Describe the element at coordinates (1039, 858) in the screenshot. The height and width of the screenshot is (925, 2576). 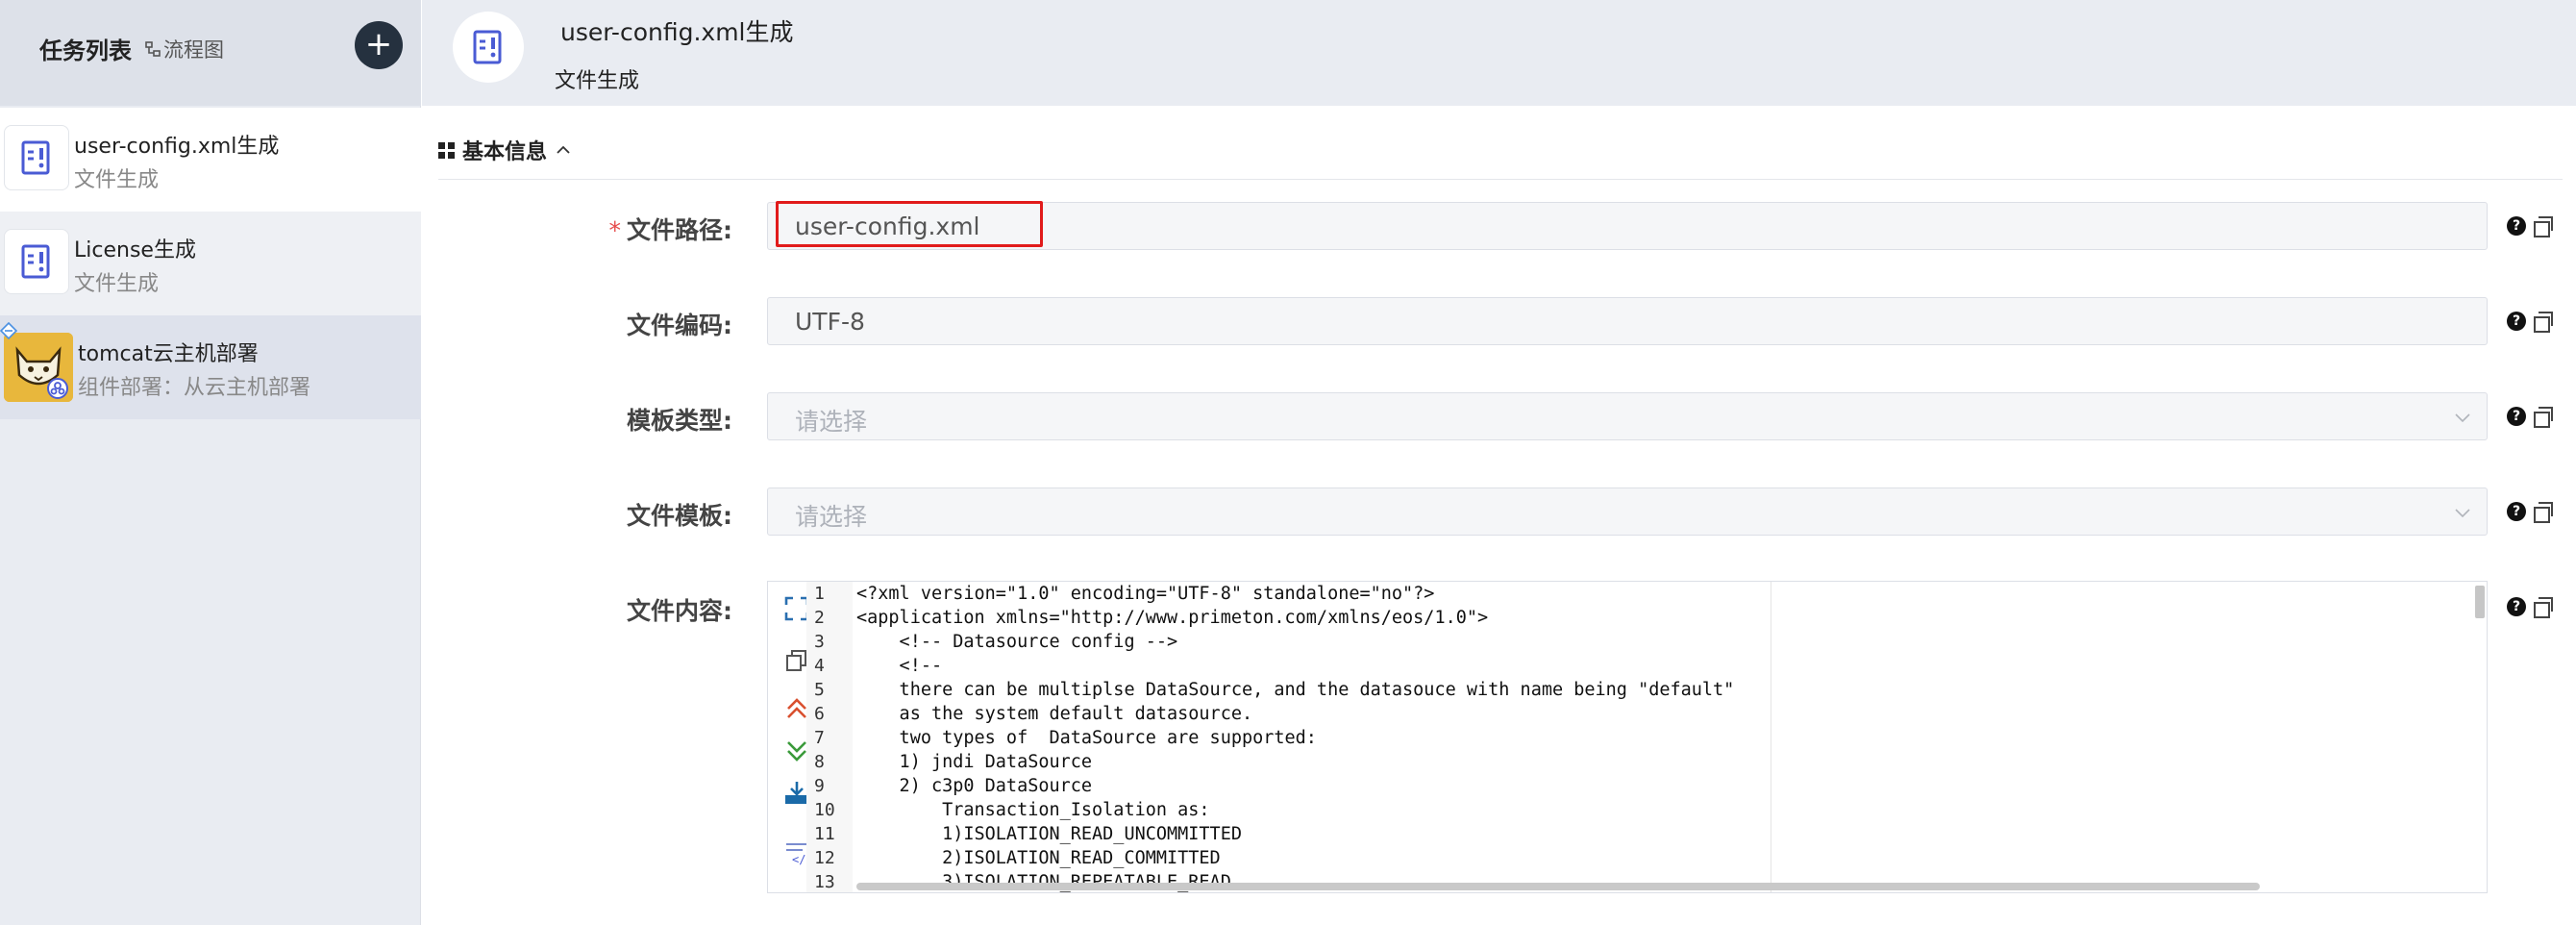
I see `code-line: 2)ISOLATION_READ_COMMITTED` at that location.